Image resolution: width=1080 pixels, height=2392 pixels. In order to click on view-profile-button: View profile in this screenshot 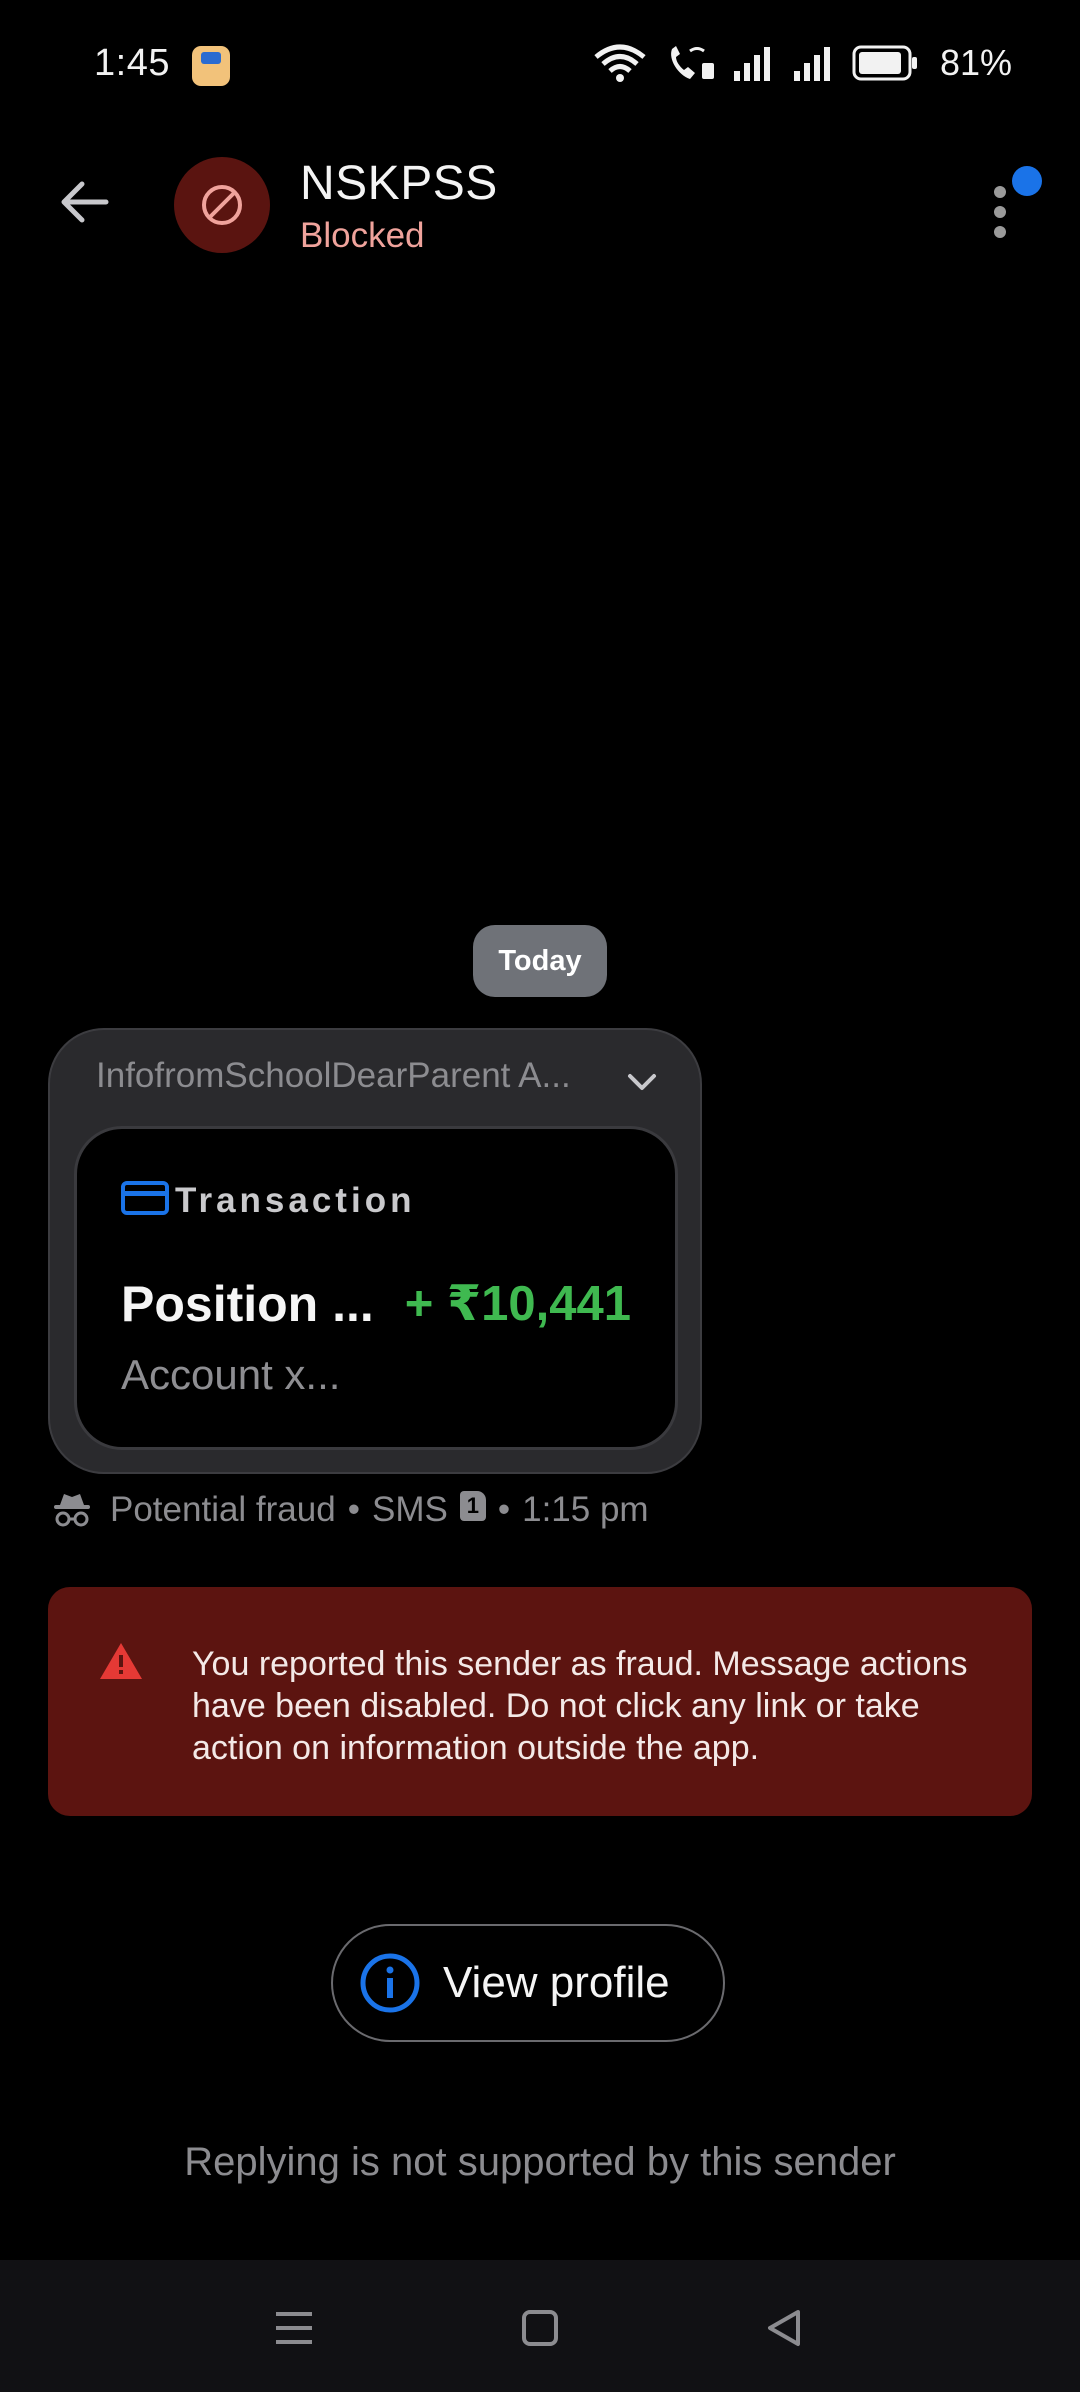, I will do `click(528, 1983)`.